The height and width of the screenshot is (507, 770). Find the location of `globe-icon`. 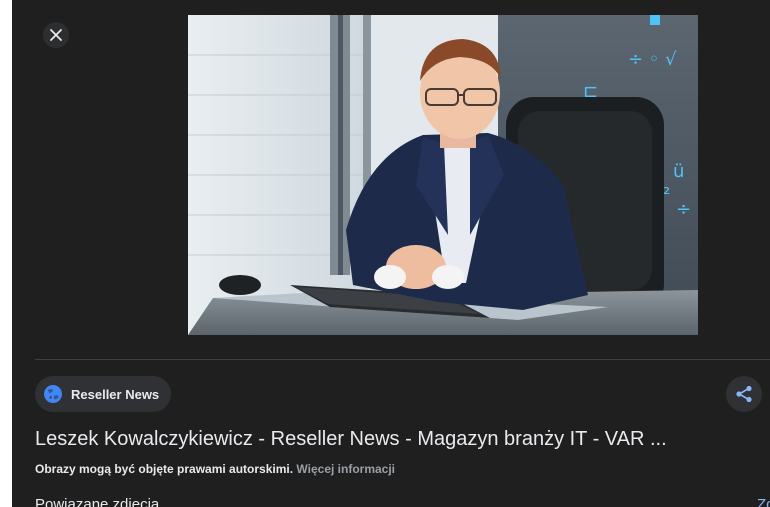

globe-icon is located at coordinates (53, 394).